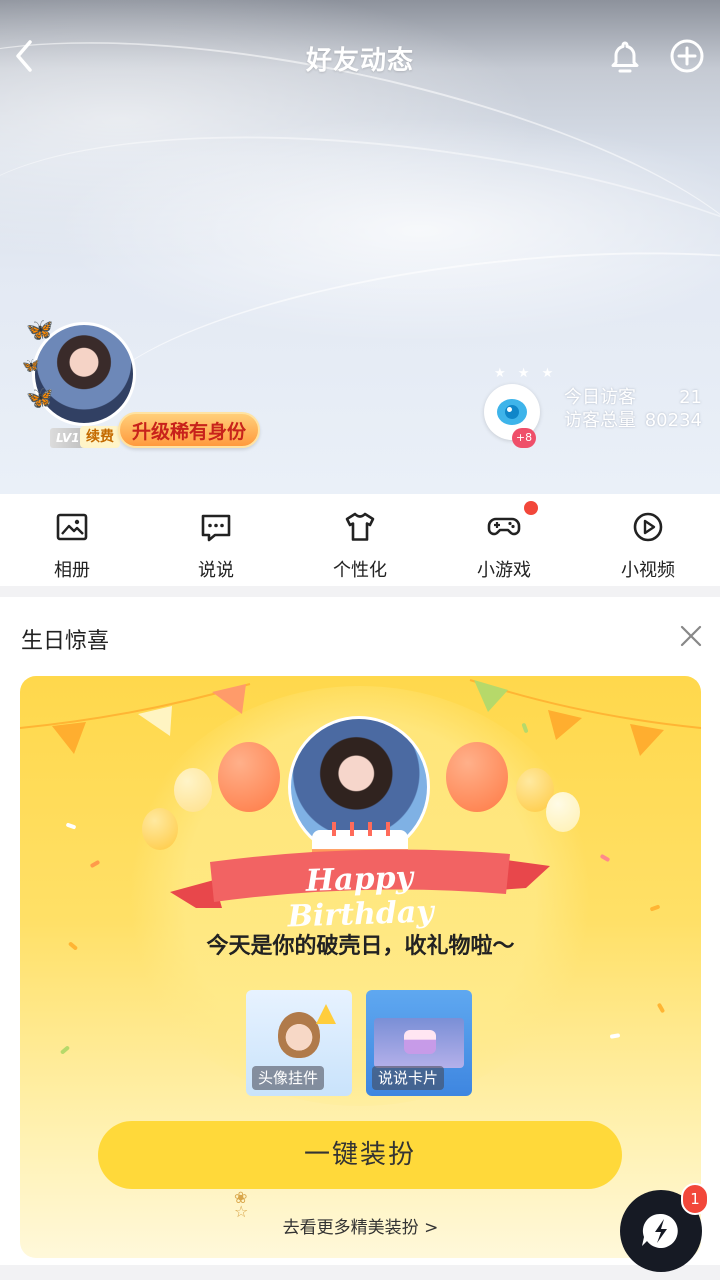 Image resolution: width=720 pixels, height=1280 pixels. What do you see at coordinates (189, 430) in the screenshot?
I see `upgrade-identity-badge: 升级稀有身份` at bounding box center [189, 430].